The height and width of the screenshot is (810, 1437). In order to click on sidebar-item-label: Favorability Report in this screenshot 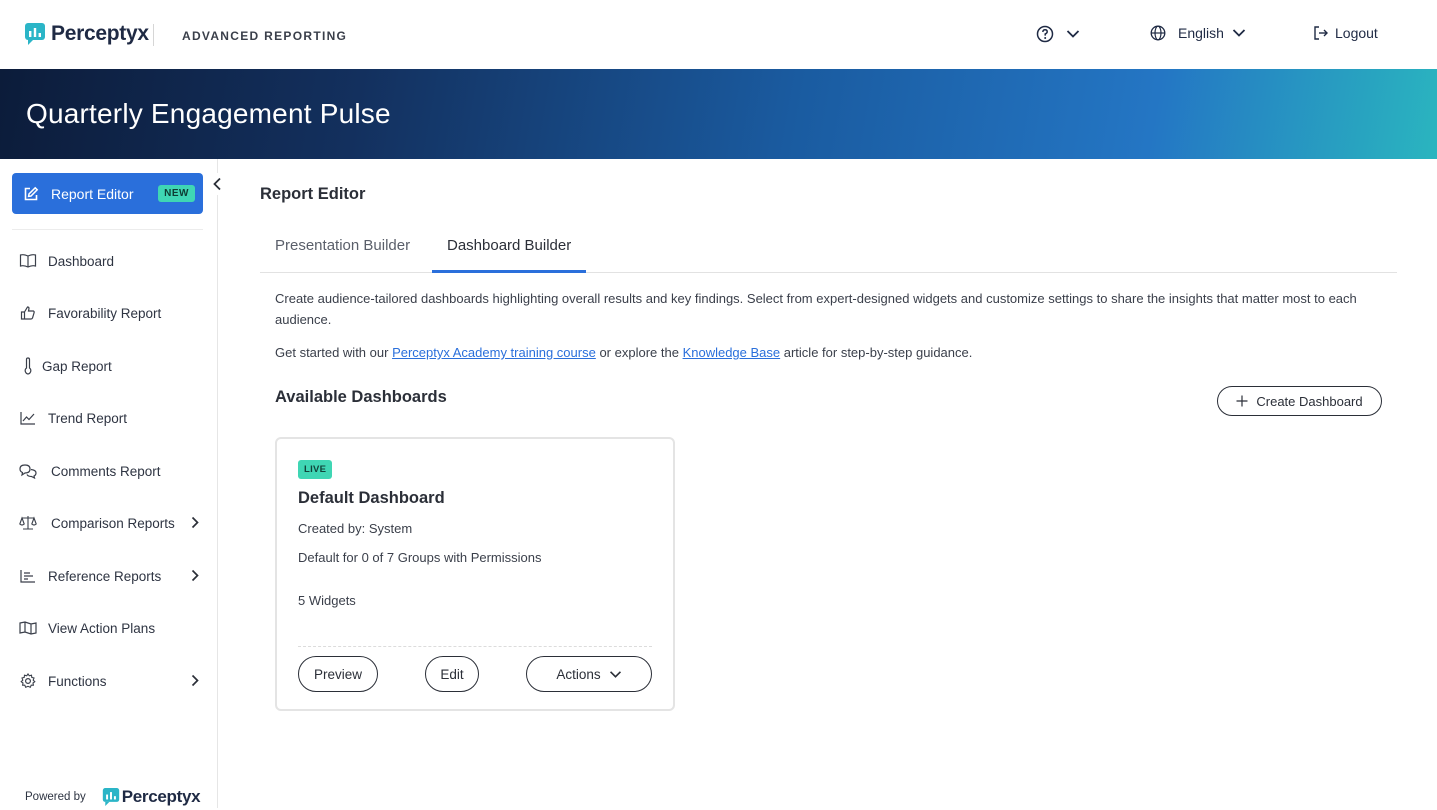, I will do `click(105, 313)`.